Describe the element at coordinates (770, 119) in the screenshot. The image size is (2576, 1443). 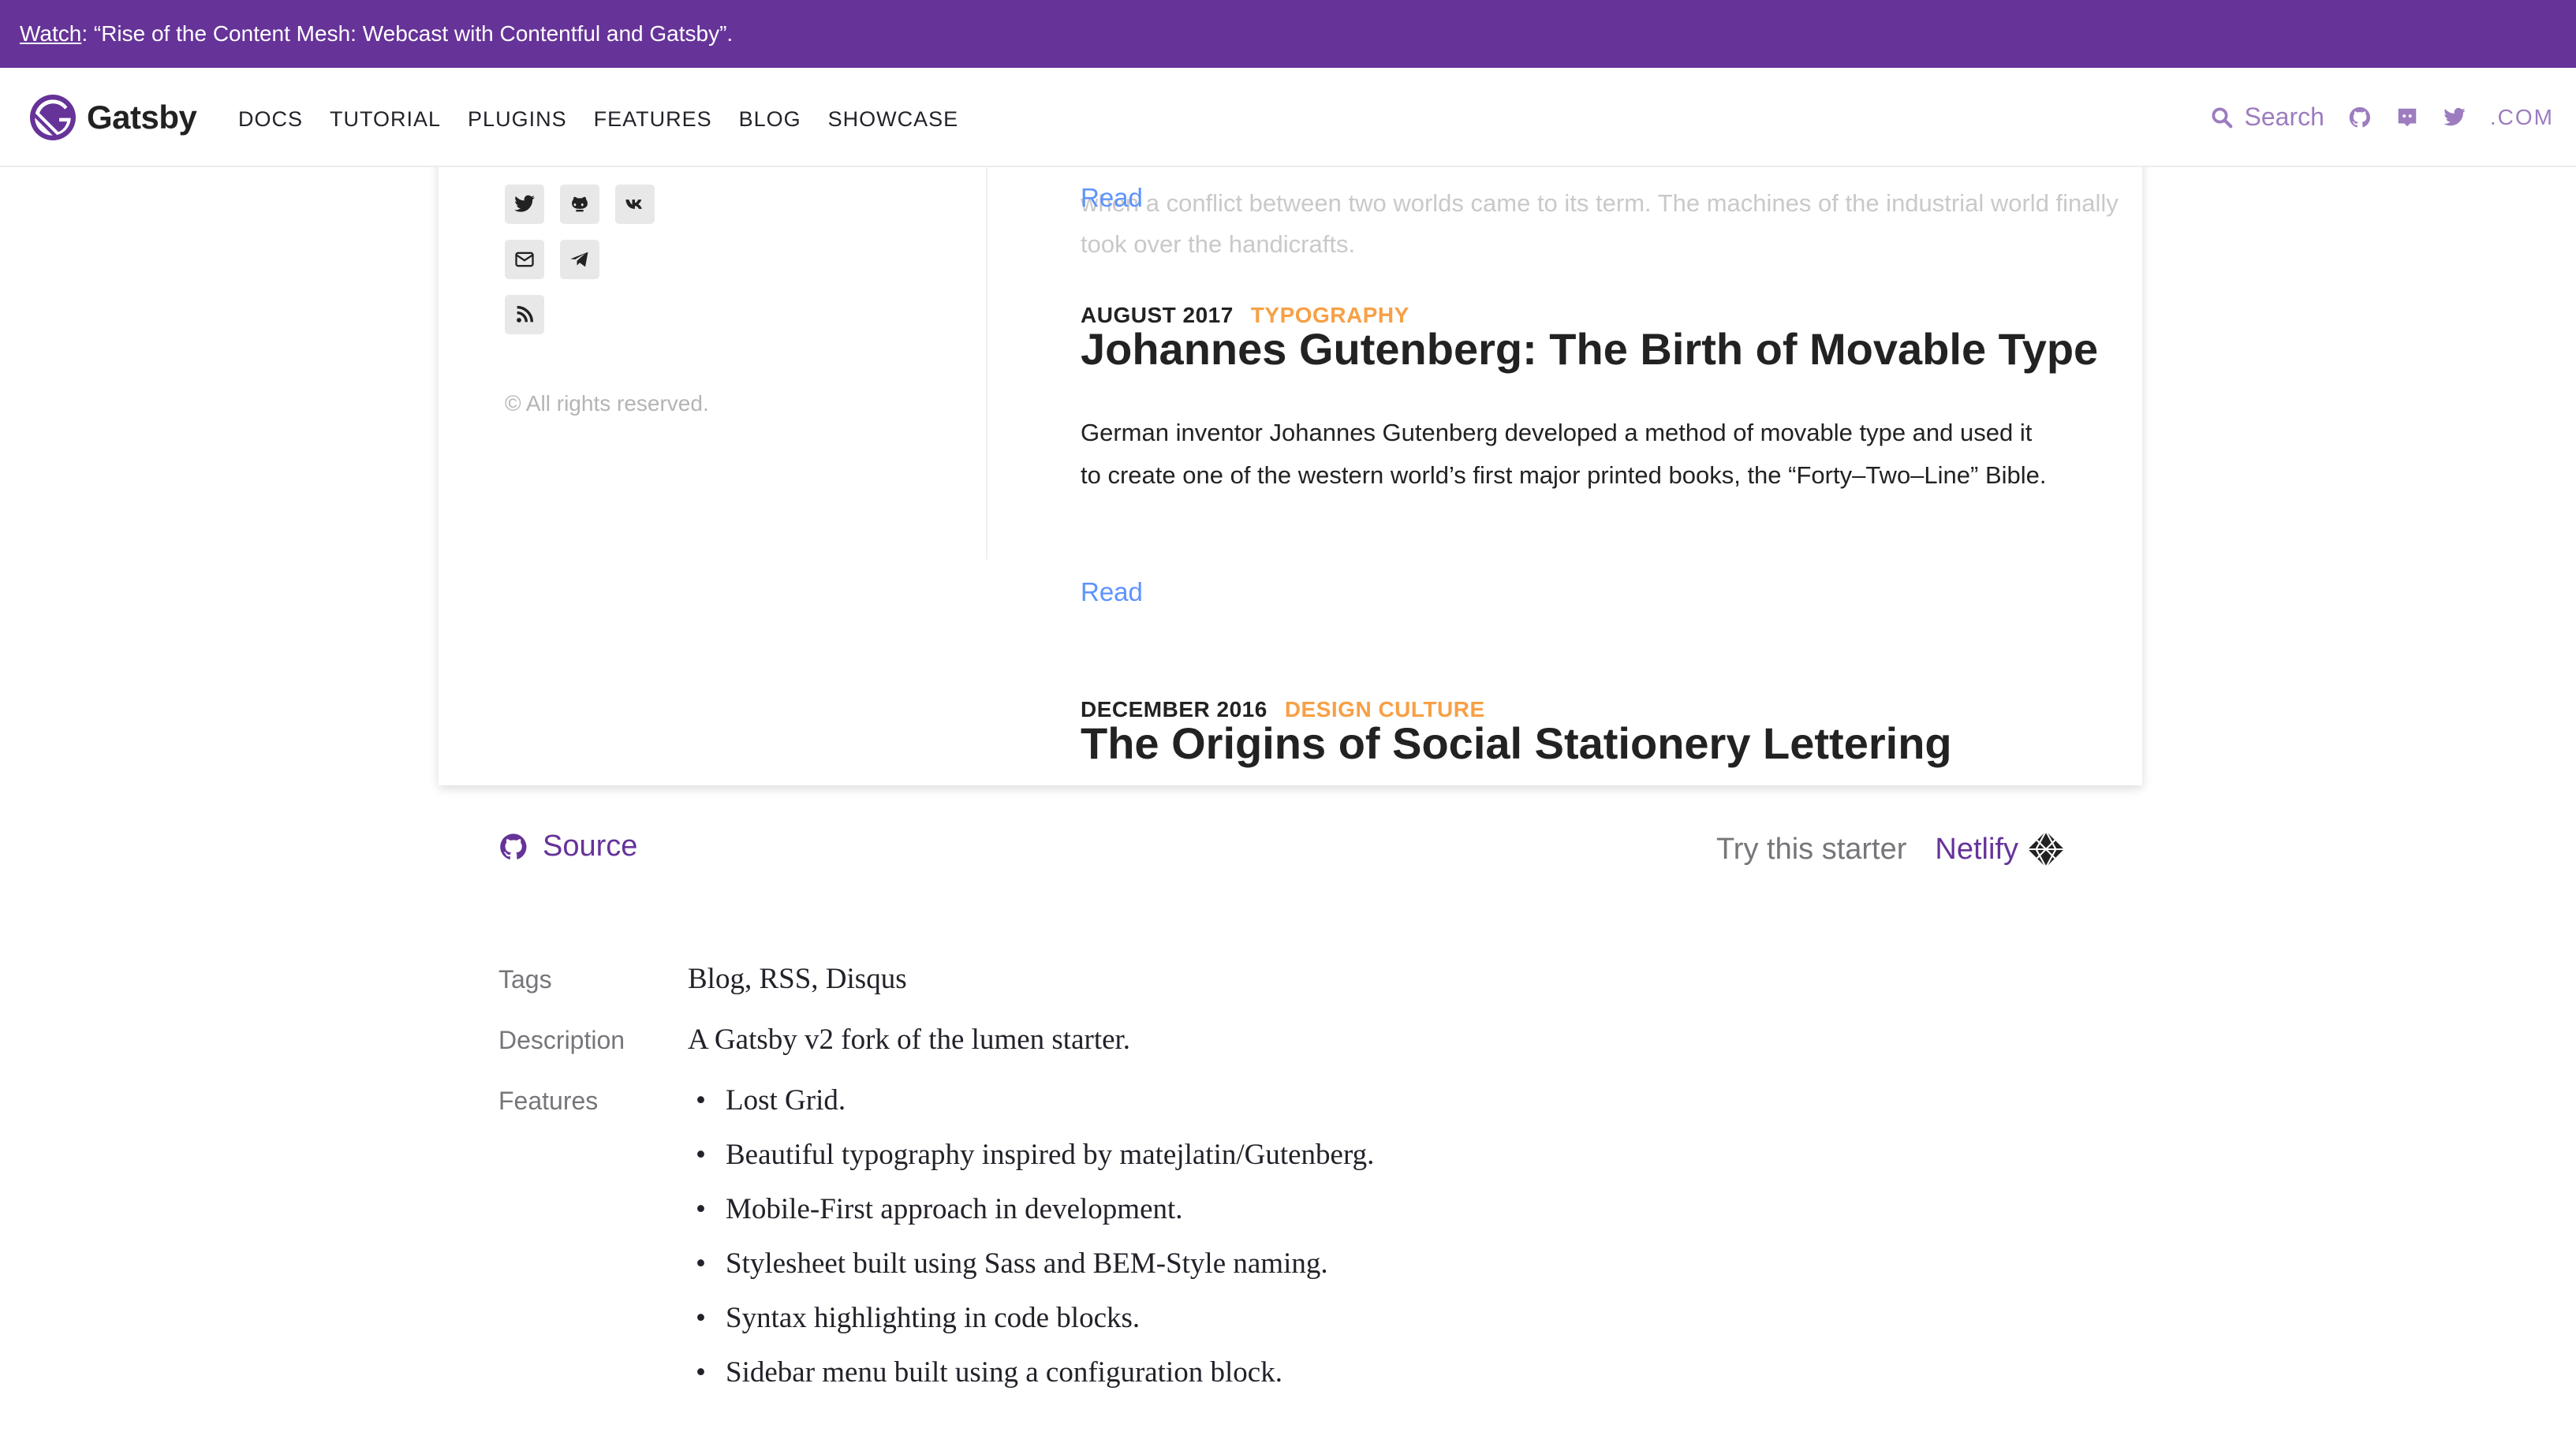
I see `nav-item-blog: BLOG` at that location.